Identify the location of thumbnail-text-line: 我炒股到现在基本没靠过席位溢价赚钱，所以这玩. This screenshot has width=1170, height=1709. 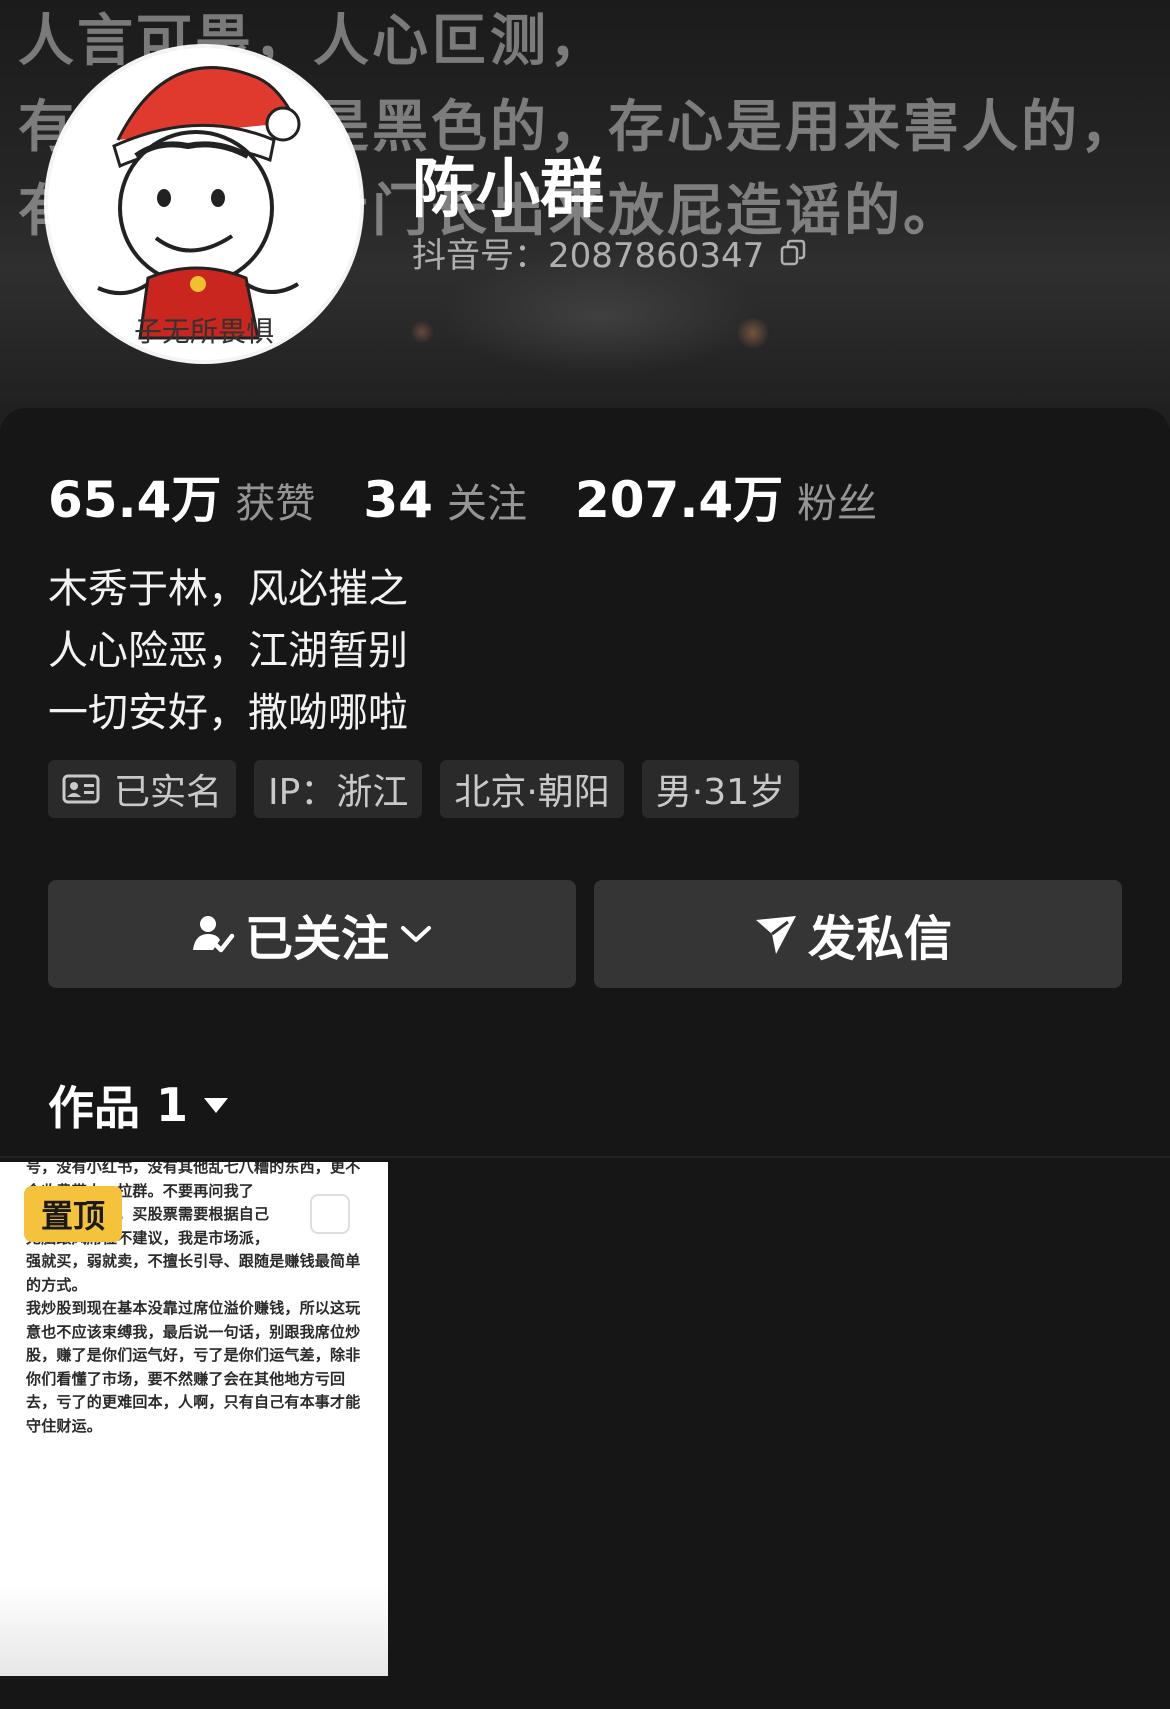
(193, 1308).